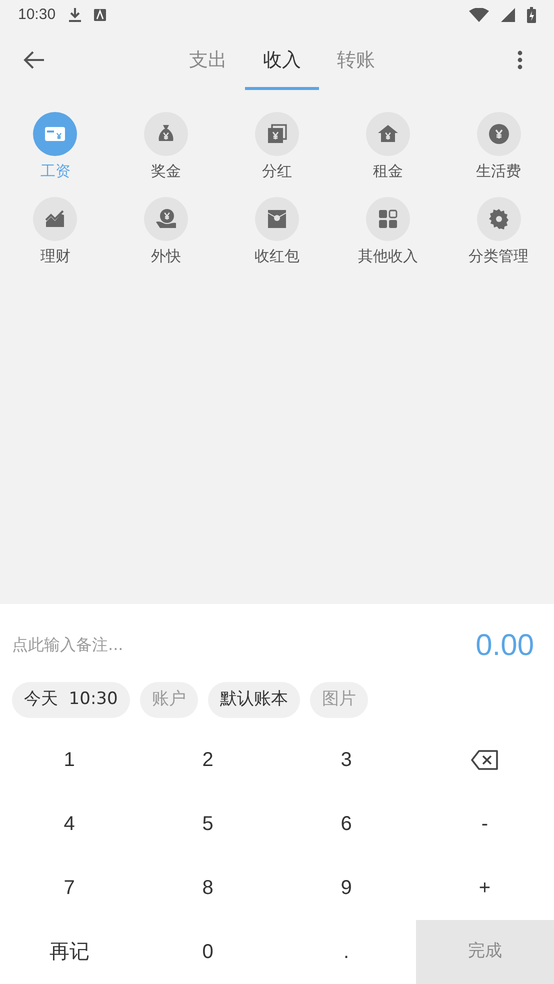  Describe the element at coordinates (55, 231) in the screenshot. I see `category-item: 理财` at that location.